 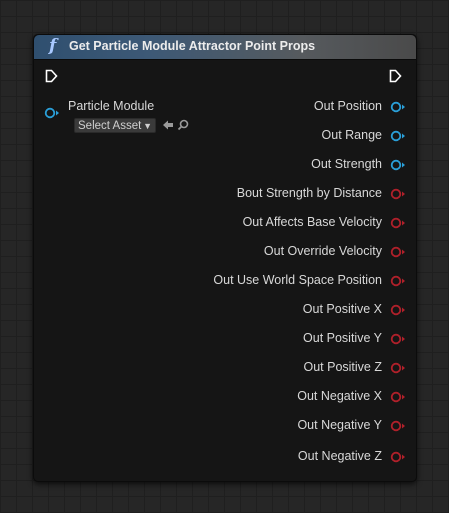 I want to click on output-pin-label: Out Override Velocity, so click(x=322, y=251).